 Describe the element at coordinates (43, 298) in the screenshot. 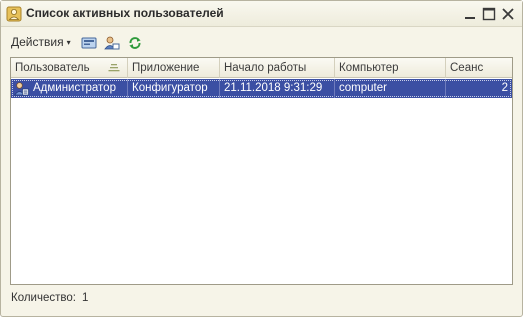

I see `count-label: Количество:` at that location.